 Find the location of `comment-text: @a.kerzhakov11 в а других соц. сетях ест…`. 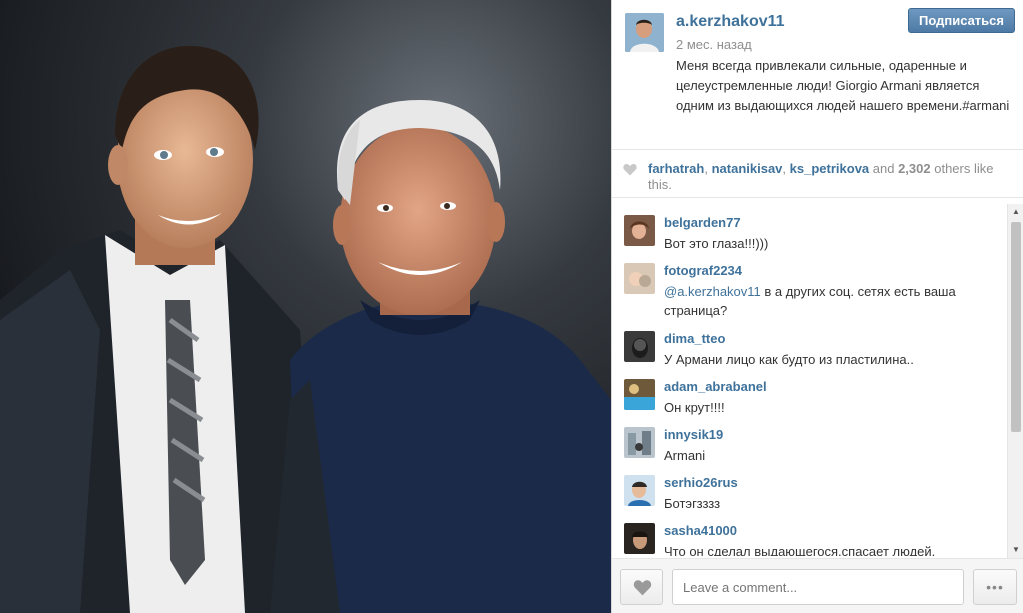

comment-text: @a.kerzhakov11 в а других соц. сетях ест… is located at coordinates (834, 301).